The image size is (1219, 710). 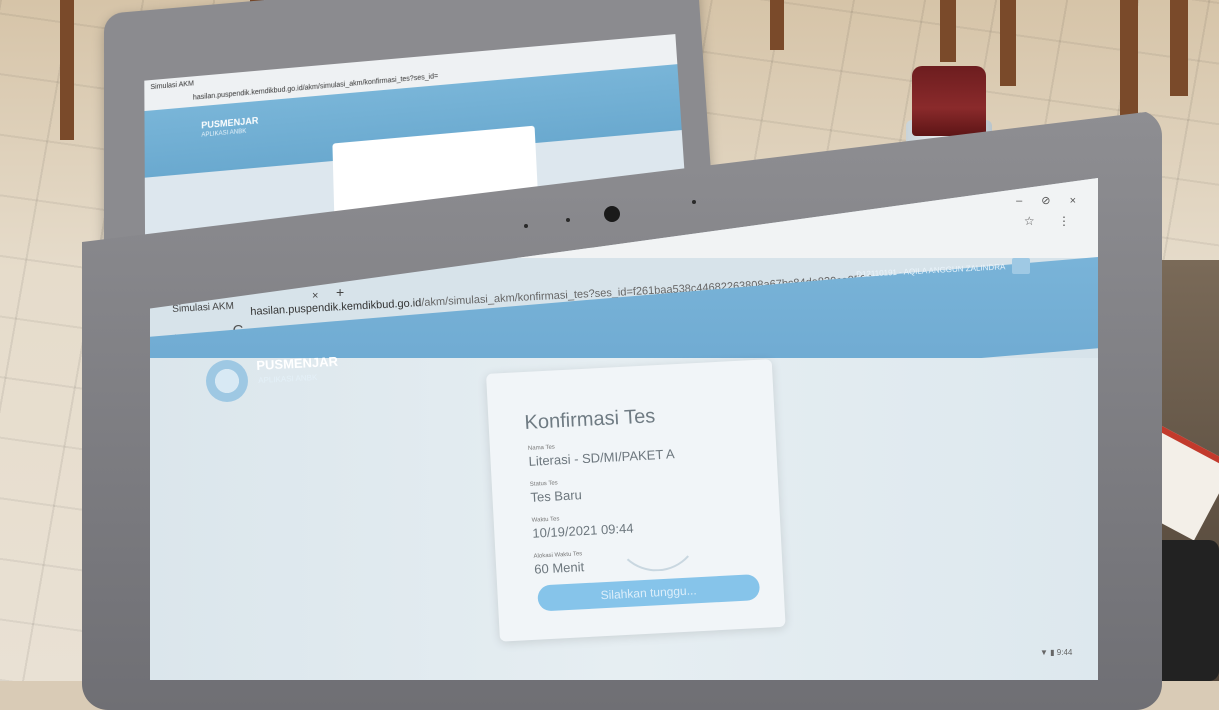 What do you see at coordinates (612, 214) in the screenshot?
I see `webcam-icon` at bounding box center [612, 214].